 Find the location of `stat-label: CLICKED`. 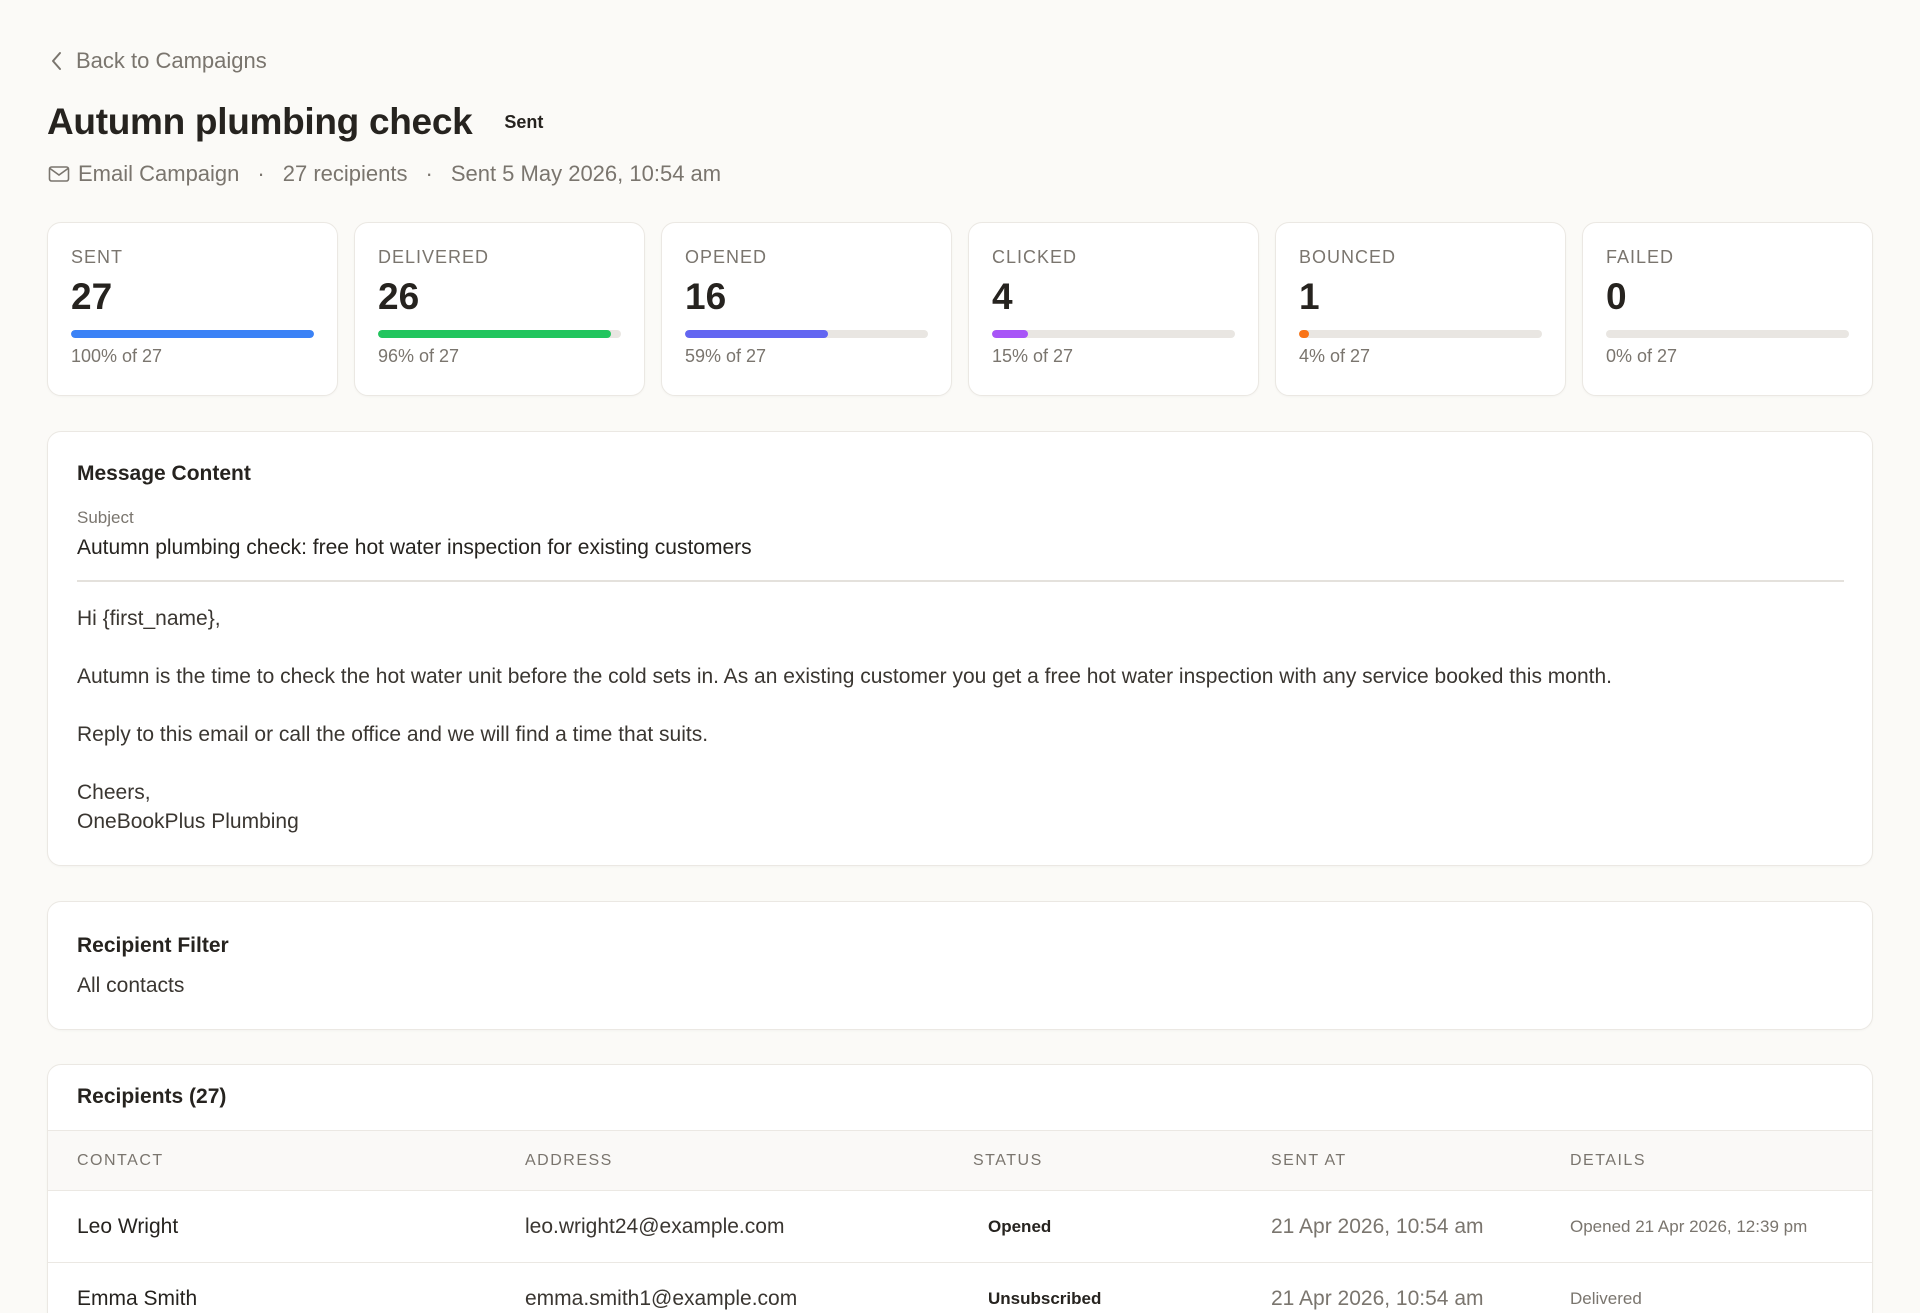

stat-label: CLICKED is located at coordinates (1035, 257).